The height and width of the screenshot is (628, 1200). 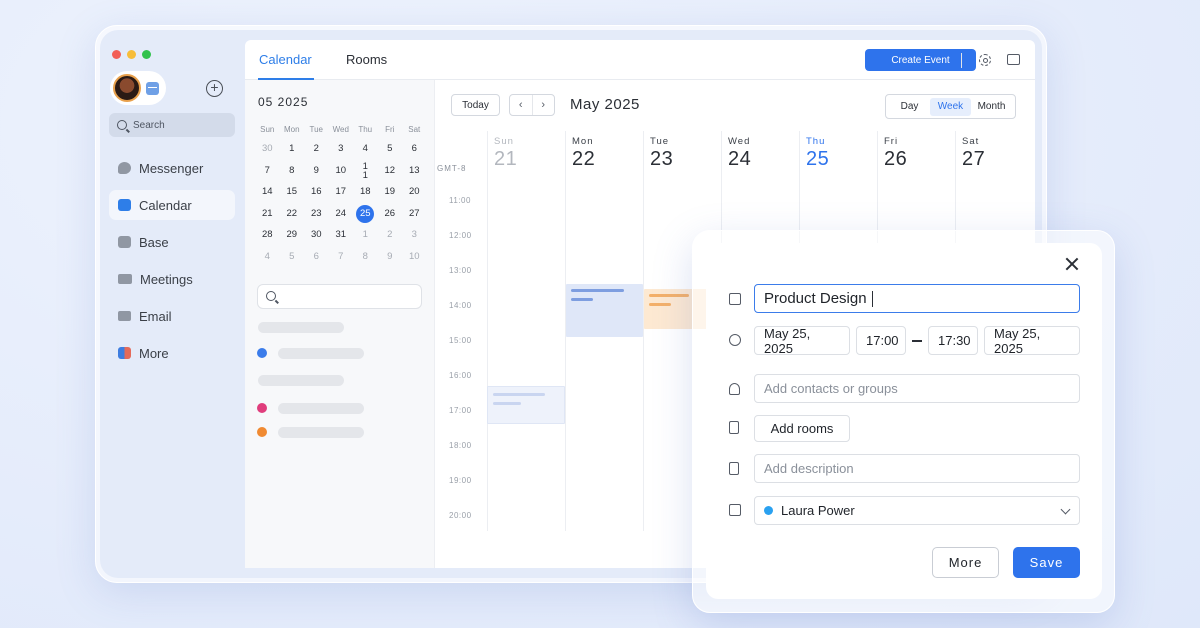 What do you see at coordinates (583, 153) in the screenshot?
I see `day-header: Mon 22` at bounding box center [583, 153].